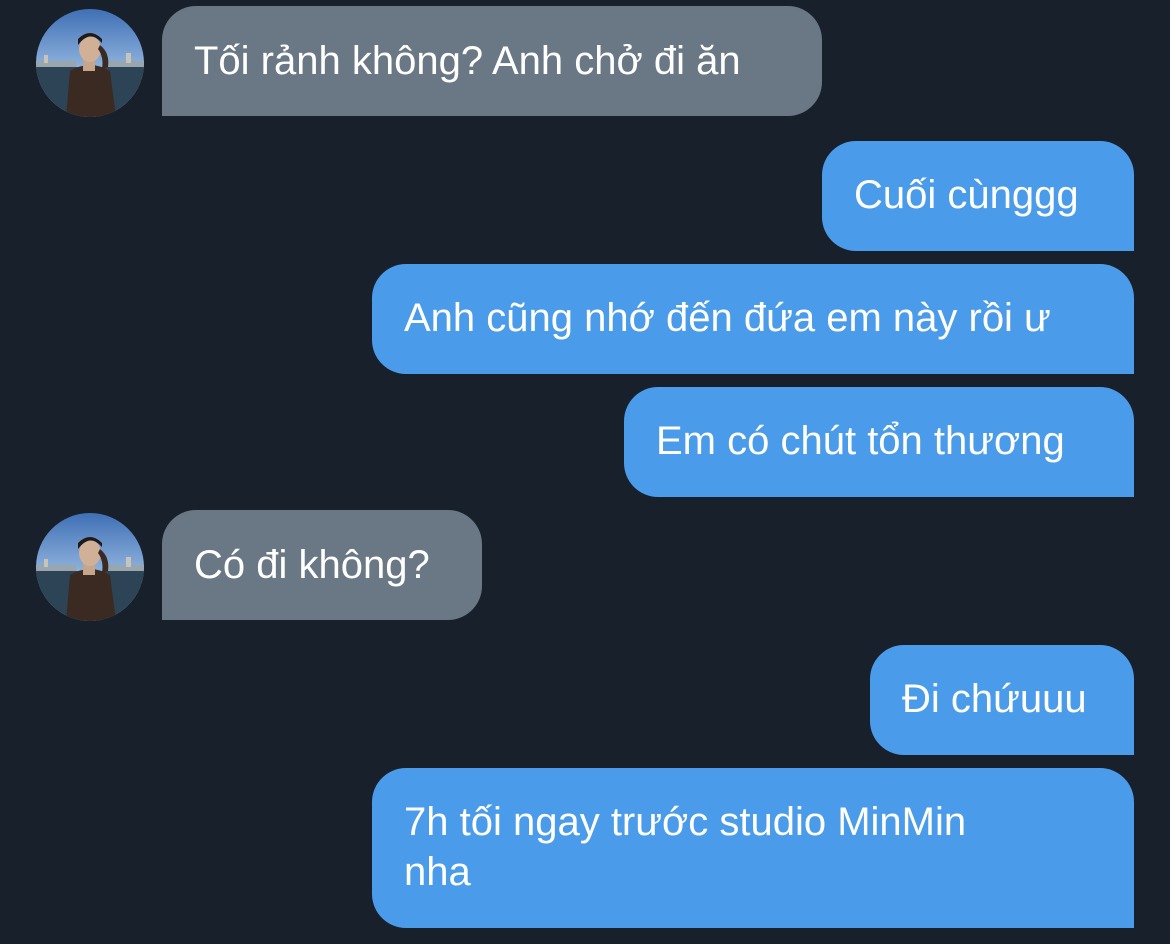 The height and width of the screenshot is (944, 1170). What do you see at coordinates (966, 195) in the screenshot?
I see `message-text: Cuối cùnggg` at bounding box center [966, 195].